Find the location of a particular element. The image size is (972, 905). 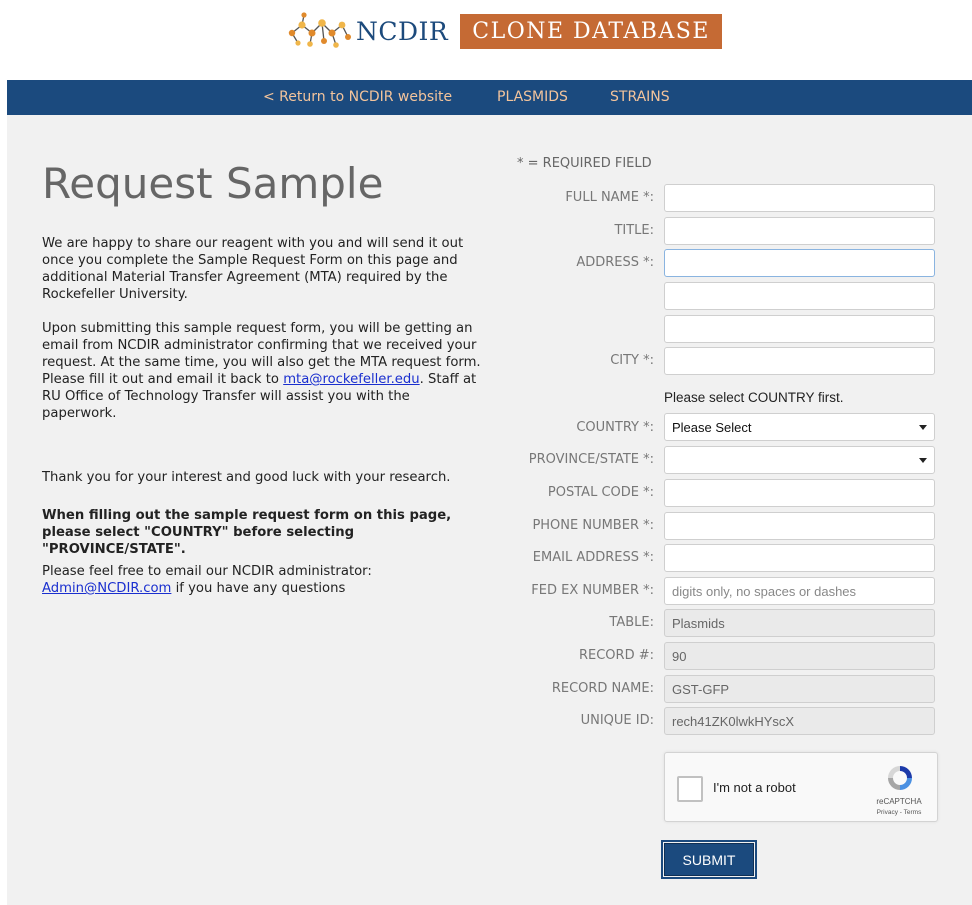

province-chevron-down-icon is located at coordinates (923, 460).